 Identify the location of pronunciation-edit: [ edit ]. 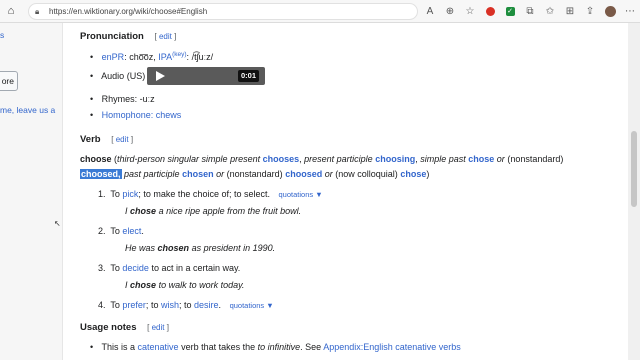
(165, 36).